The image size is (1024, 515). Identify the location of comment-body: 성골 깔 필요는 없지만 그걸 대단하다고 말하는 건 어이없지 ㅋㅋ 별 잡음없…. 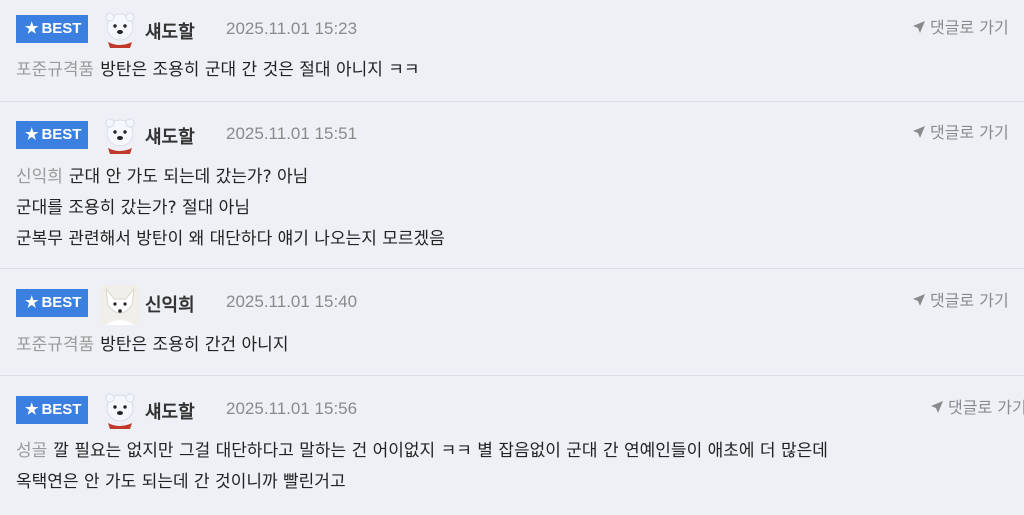
(422, 467).